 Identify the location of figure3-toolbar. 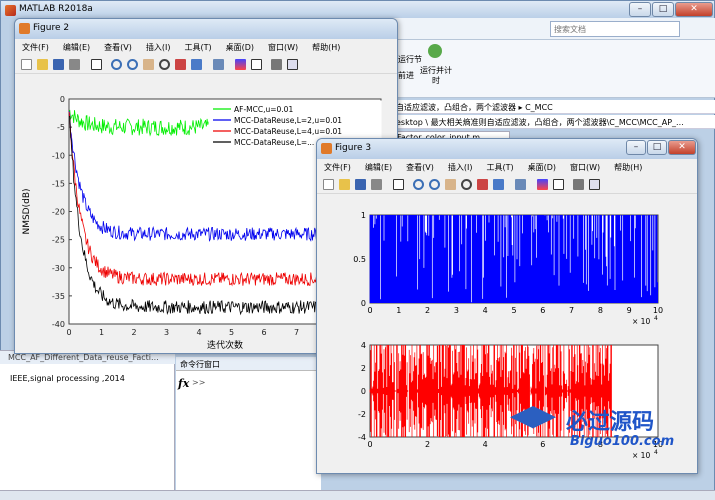
(507, 185).